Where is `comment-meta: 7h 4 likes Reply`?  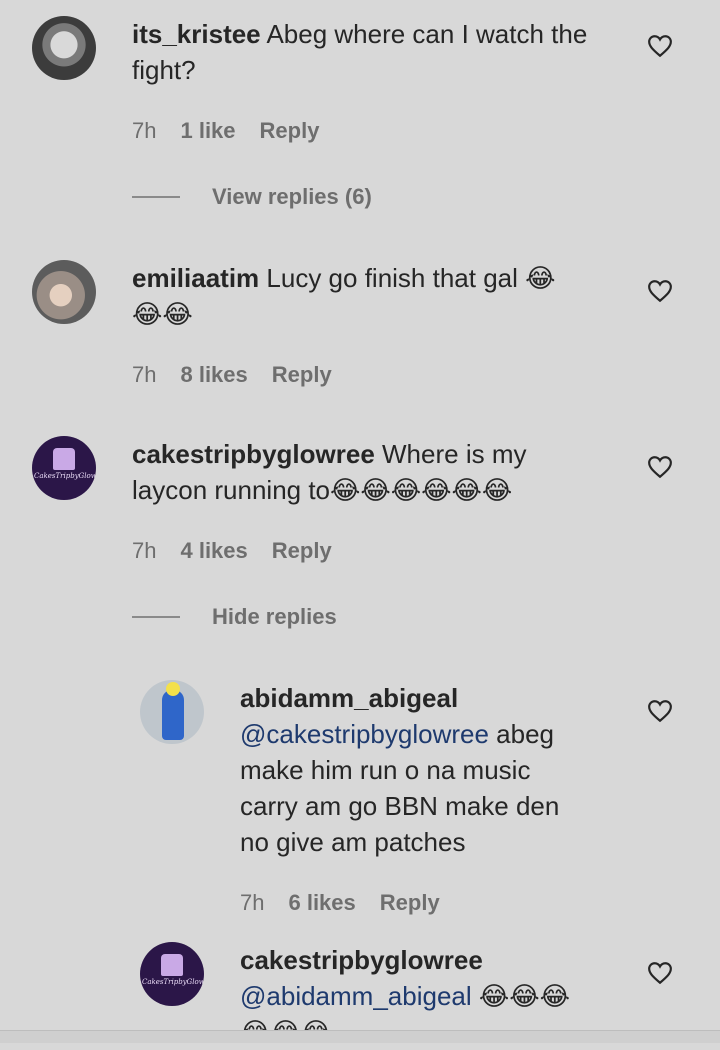
comment-meta: 7h 4 likes Reply is located at coordinates (232, 551).